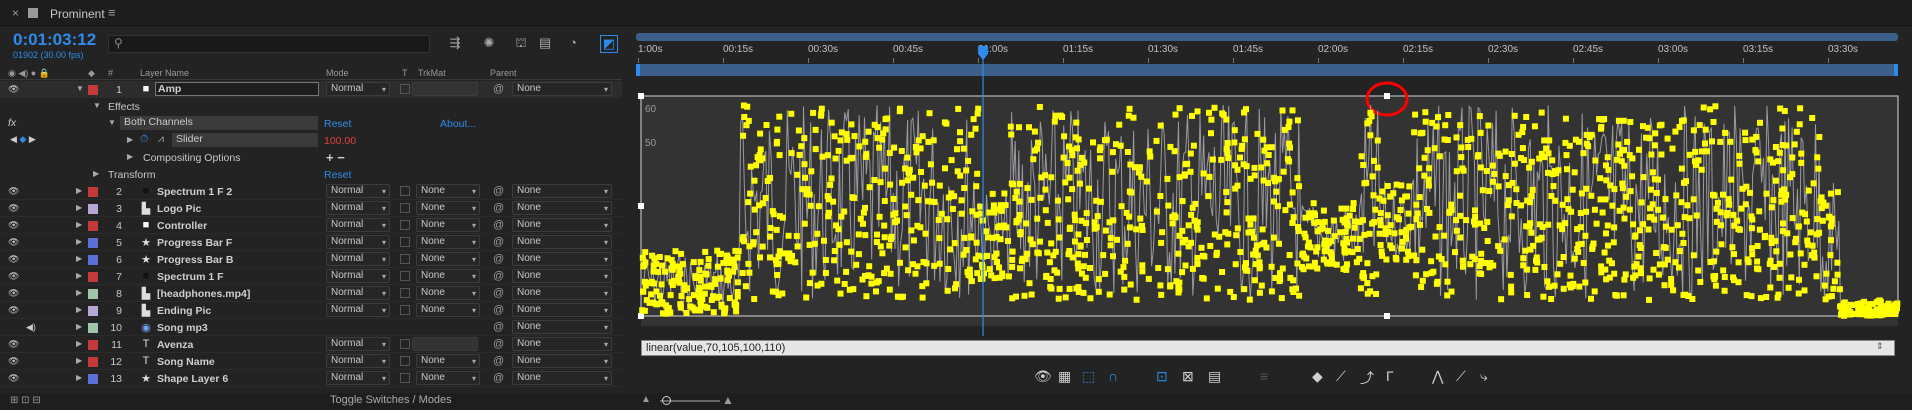  Describe the element at coordinates (1880, 346) in the screenshot. I see `expression-scroll-icon: ⇕` at that location.